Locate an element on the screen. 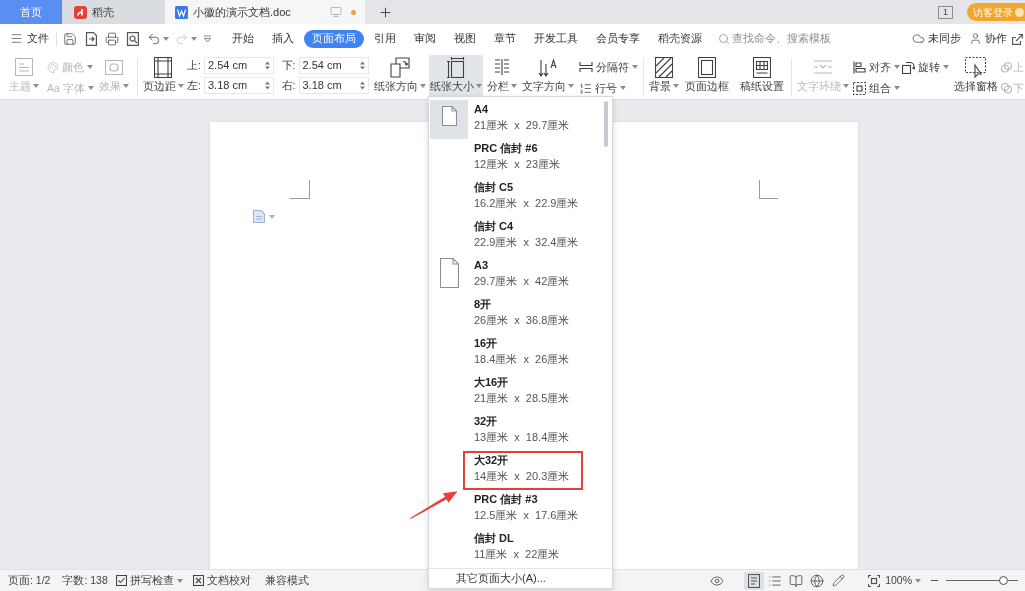 This screenshot has height=591, width=1025. margin-label: 下: is located at coordinates (289, 65).